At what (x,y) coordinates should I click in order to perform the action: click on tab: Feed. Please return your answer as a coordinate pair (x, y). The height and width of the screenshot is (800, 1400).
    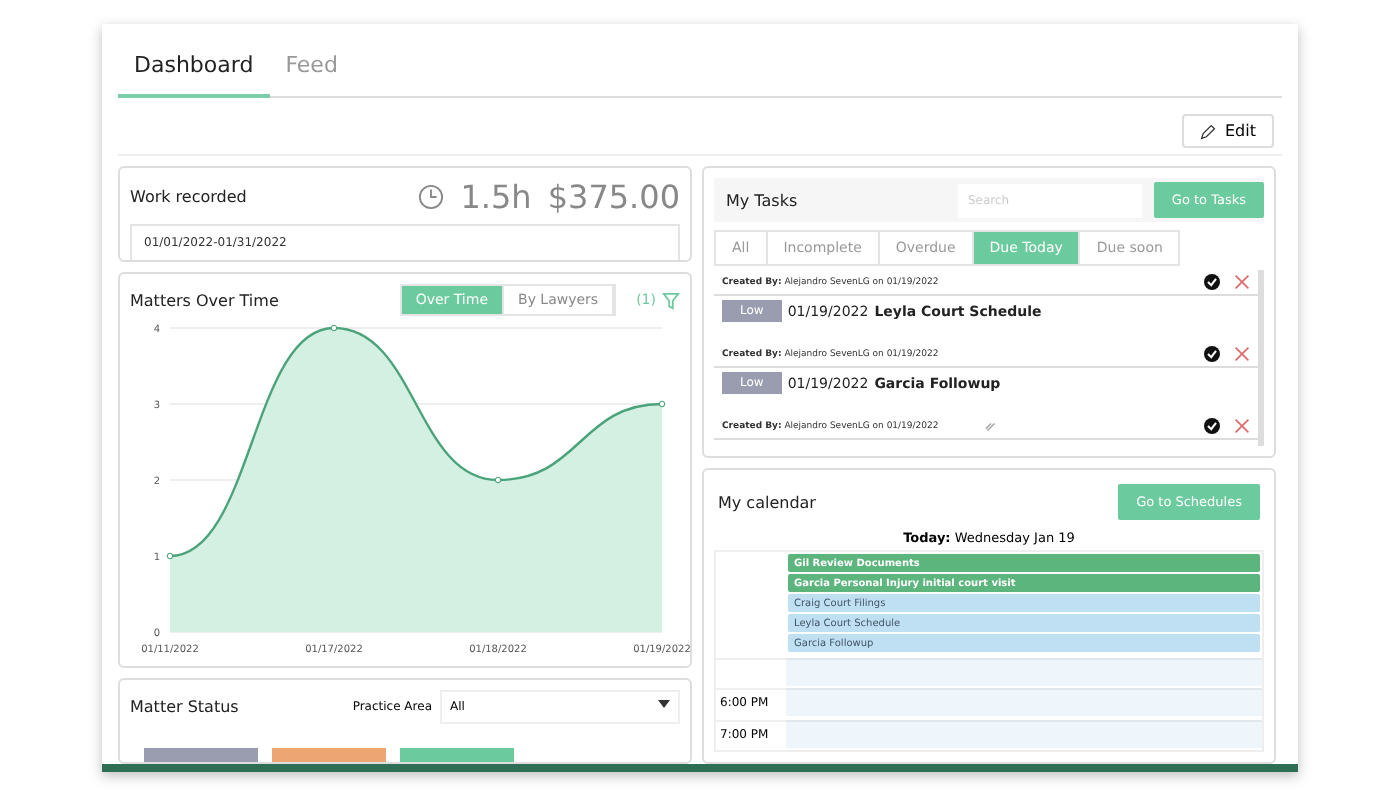
    Looking at the image, I should click on (311, 71).